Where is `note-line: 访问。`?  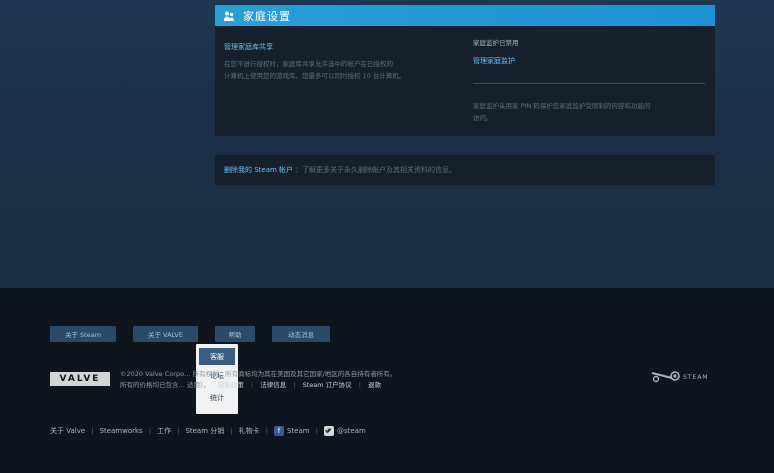
note-line: 访问。 is located at coordinates (483, 118).